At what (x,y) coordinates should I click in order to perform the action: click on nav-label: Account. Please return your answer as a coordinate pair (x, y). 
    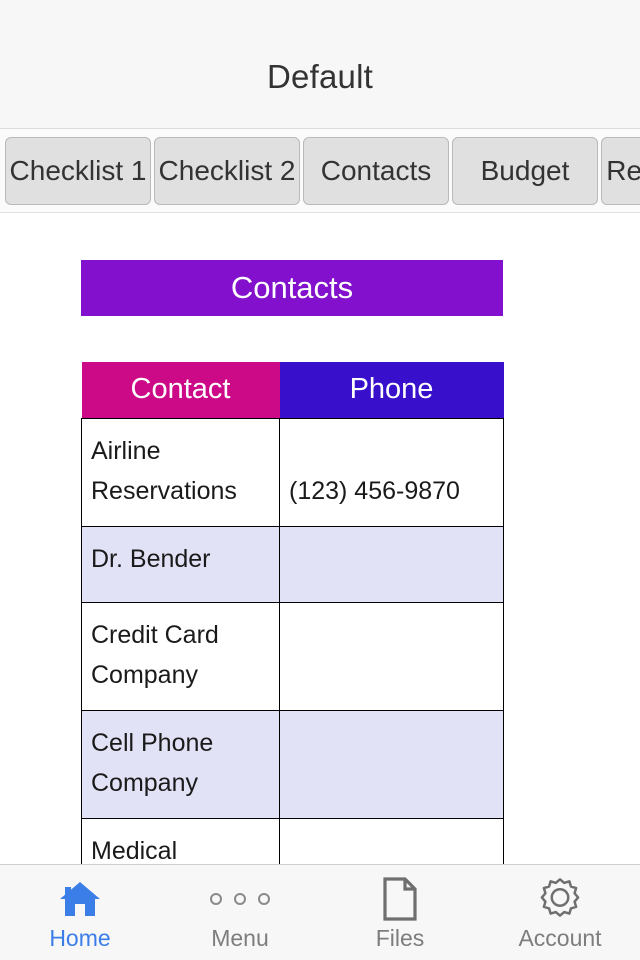
    Looking at the image, I should click on (560, 938).